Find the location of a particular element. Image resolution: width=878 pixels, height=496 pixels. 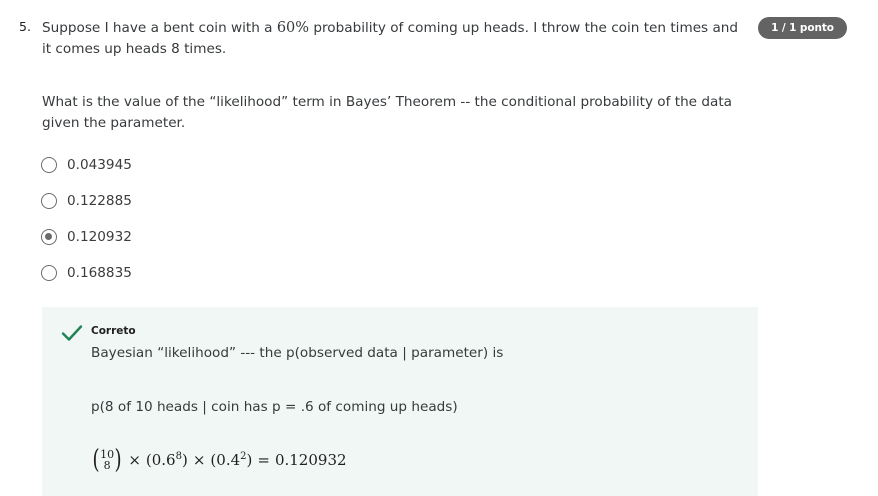

feedback-formula: ( 10 8 ) × (0.68) × (0.42) = 0.120932 is located at coordinates (219, 460).